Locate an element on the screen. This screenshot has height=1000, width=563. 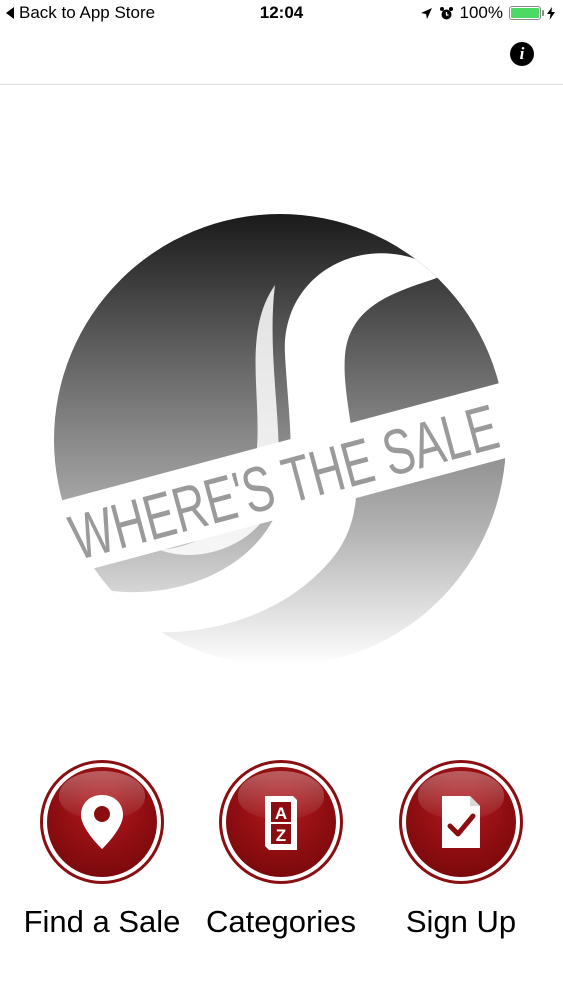
battery-icon is located at coordinates (526, 13).